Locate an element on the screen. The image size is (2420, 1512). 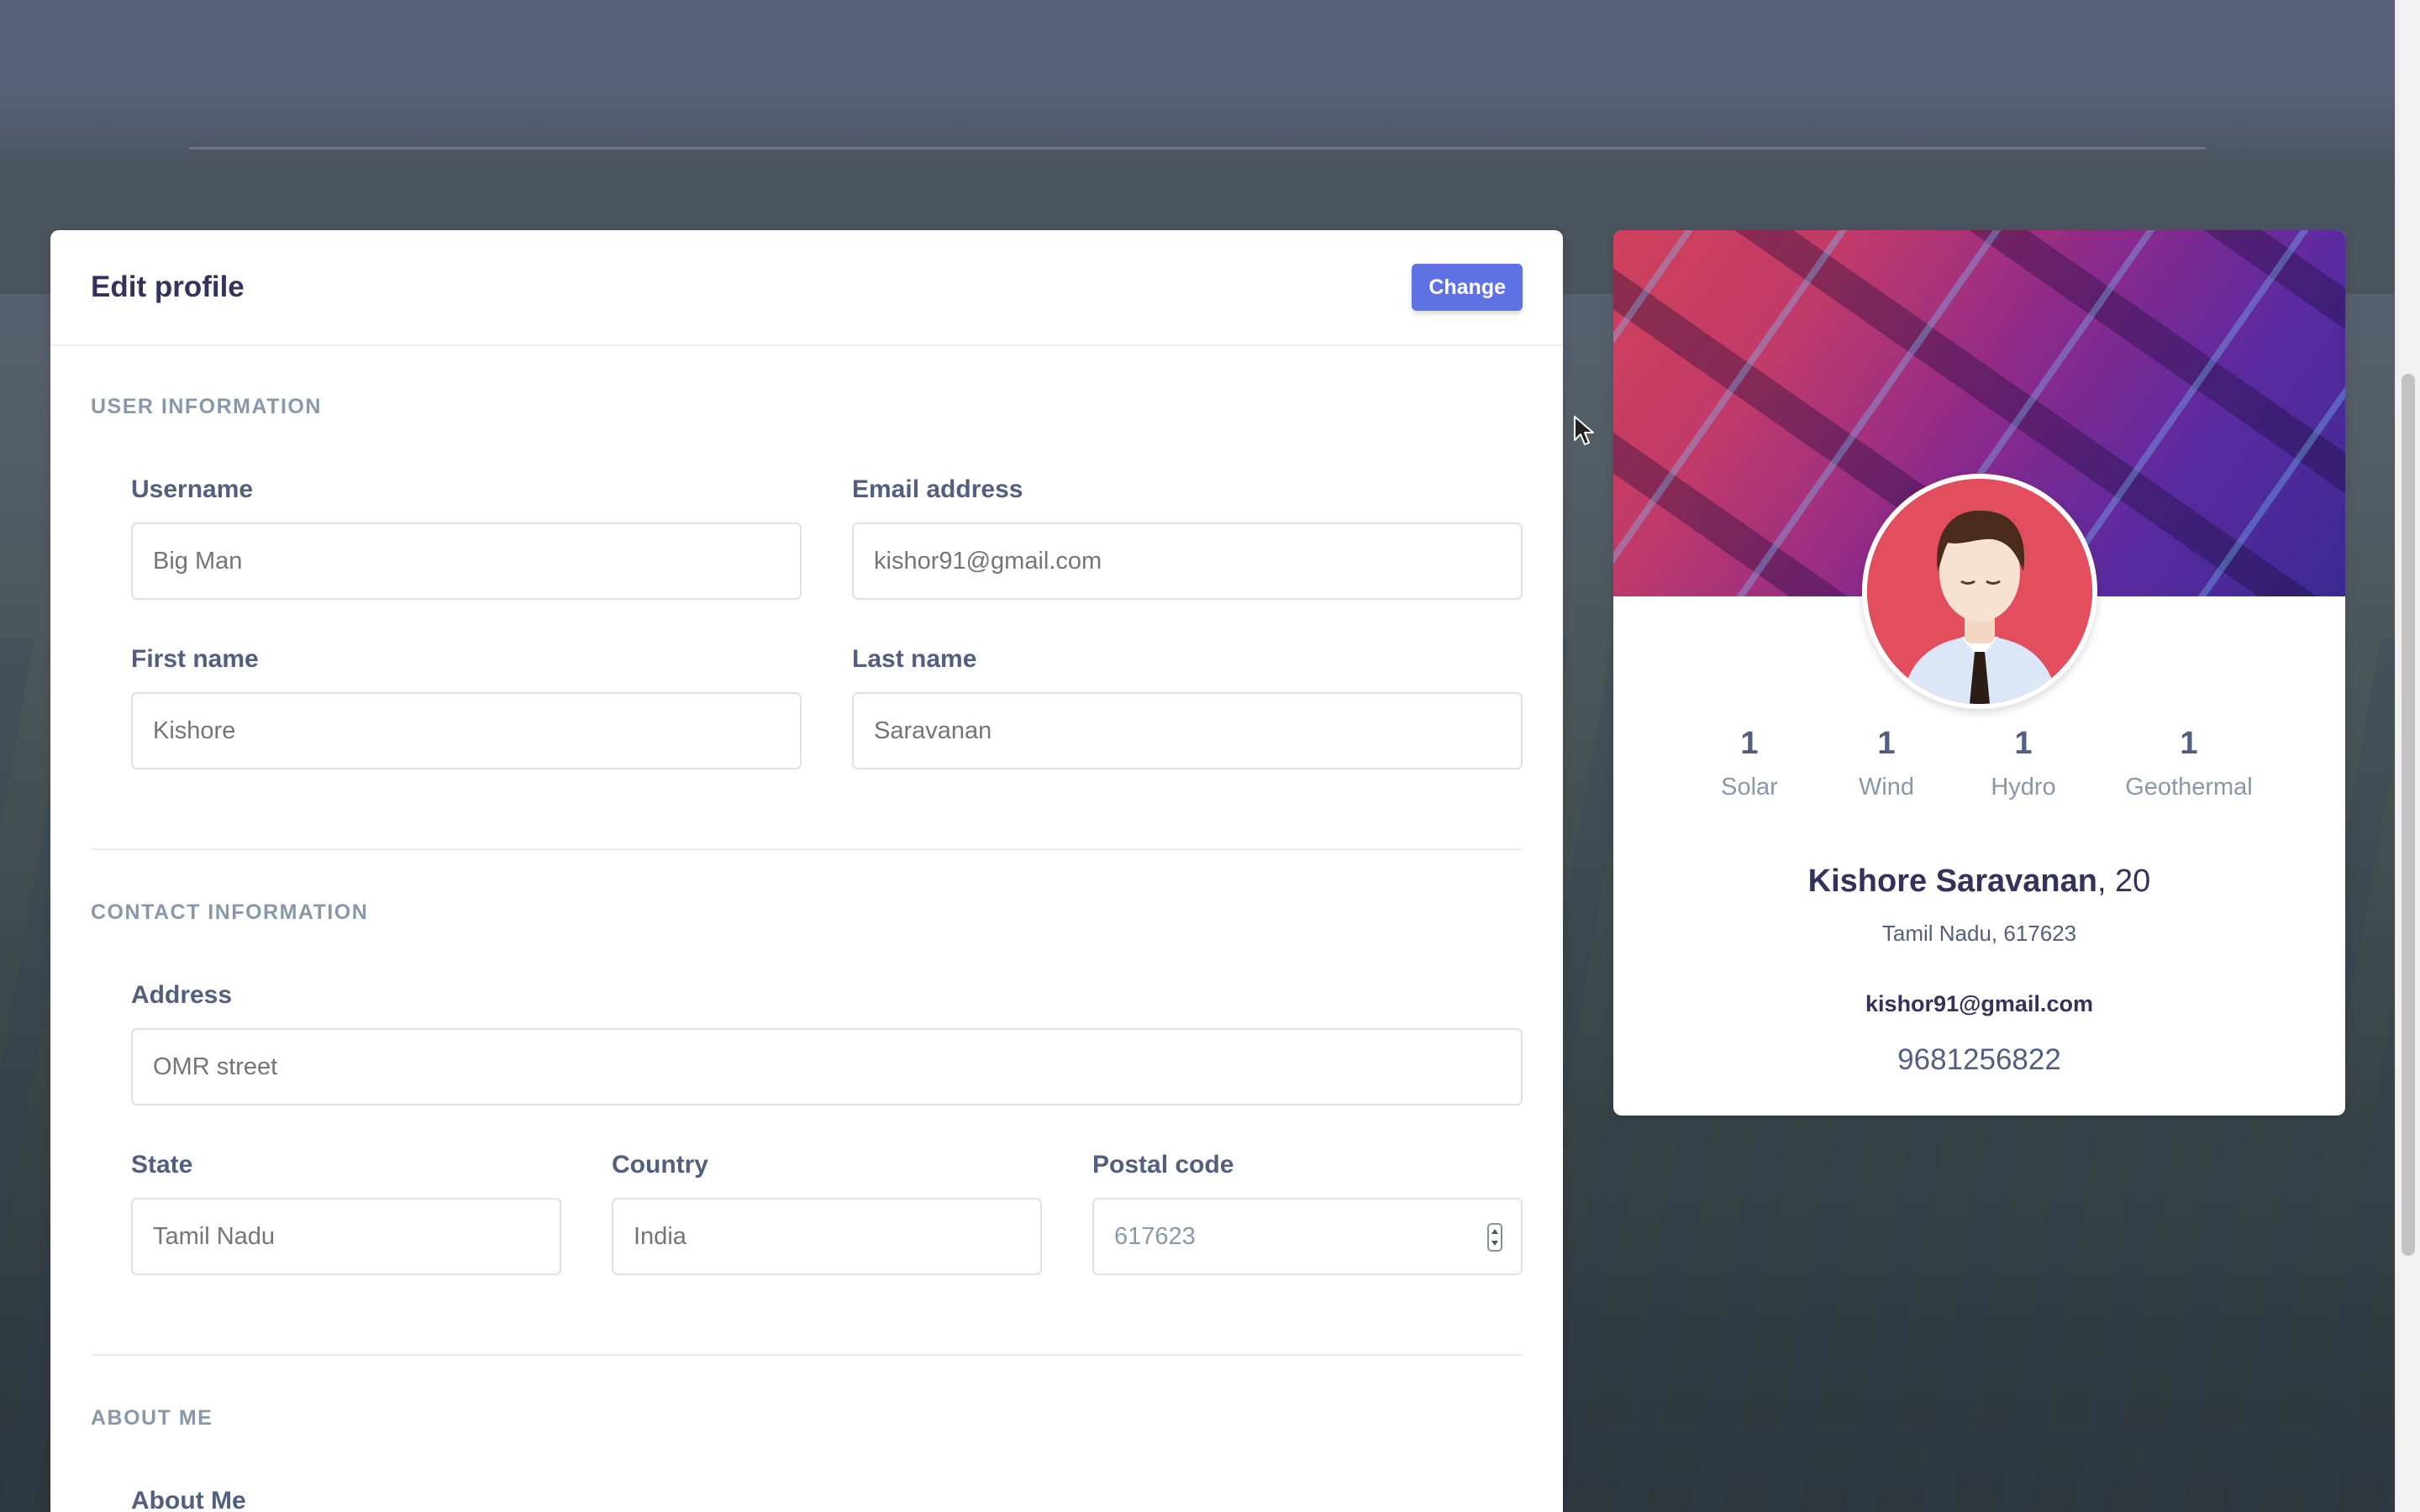
card-title: Edit profile is located at coordinates (168, 286).